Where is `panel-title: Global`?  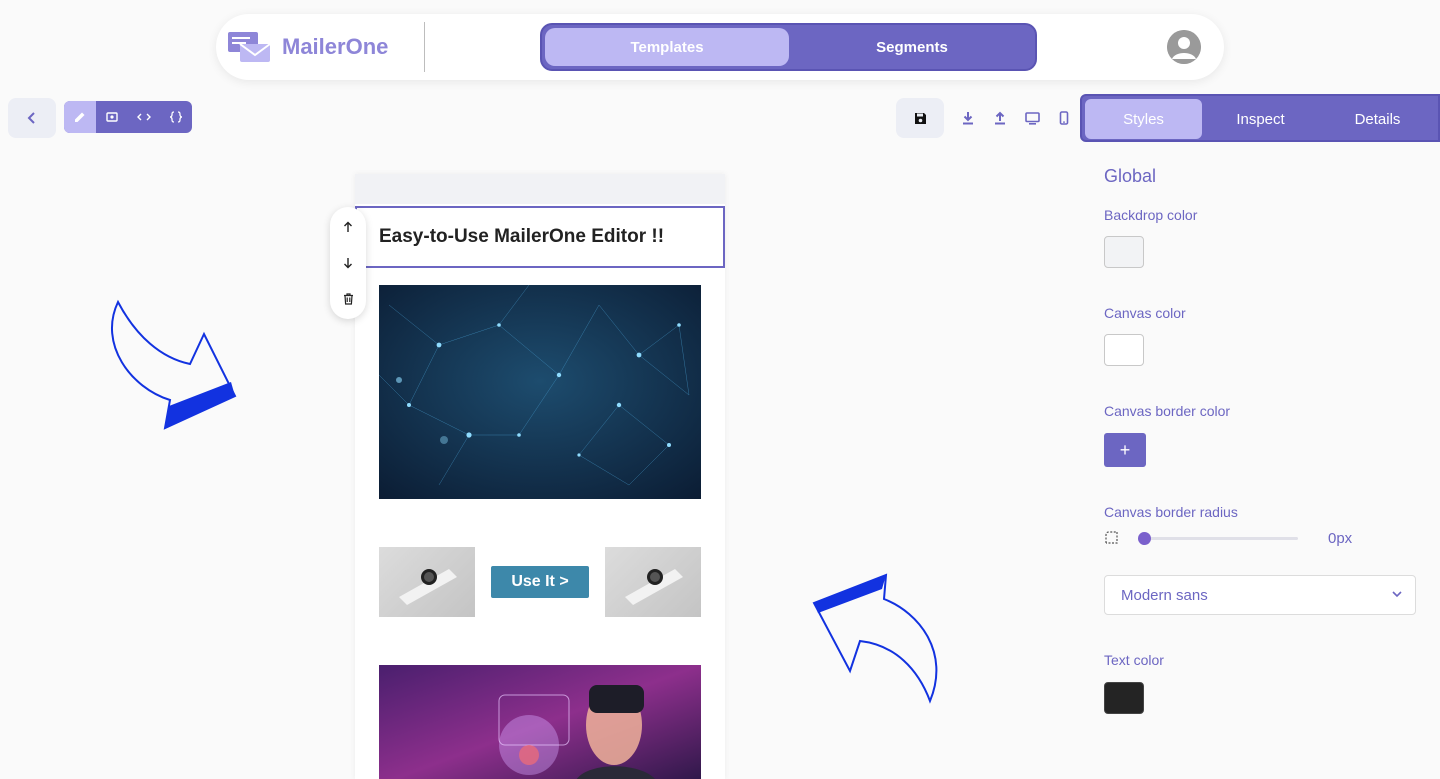
panel-title: Global is located at coordinates (1130, 176).